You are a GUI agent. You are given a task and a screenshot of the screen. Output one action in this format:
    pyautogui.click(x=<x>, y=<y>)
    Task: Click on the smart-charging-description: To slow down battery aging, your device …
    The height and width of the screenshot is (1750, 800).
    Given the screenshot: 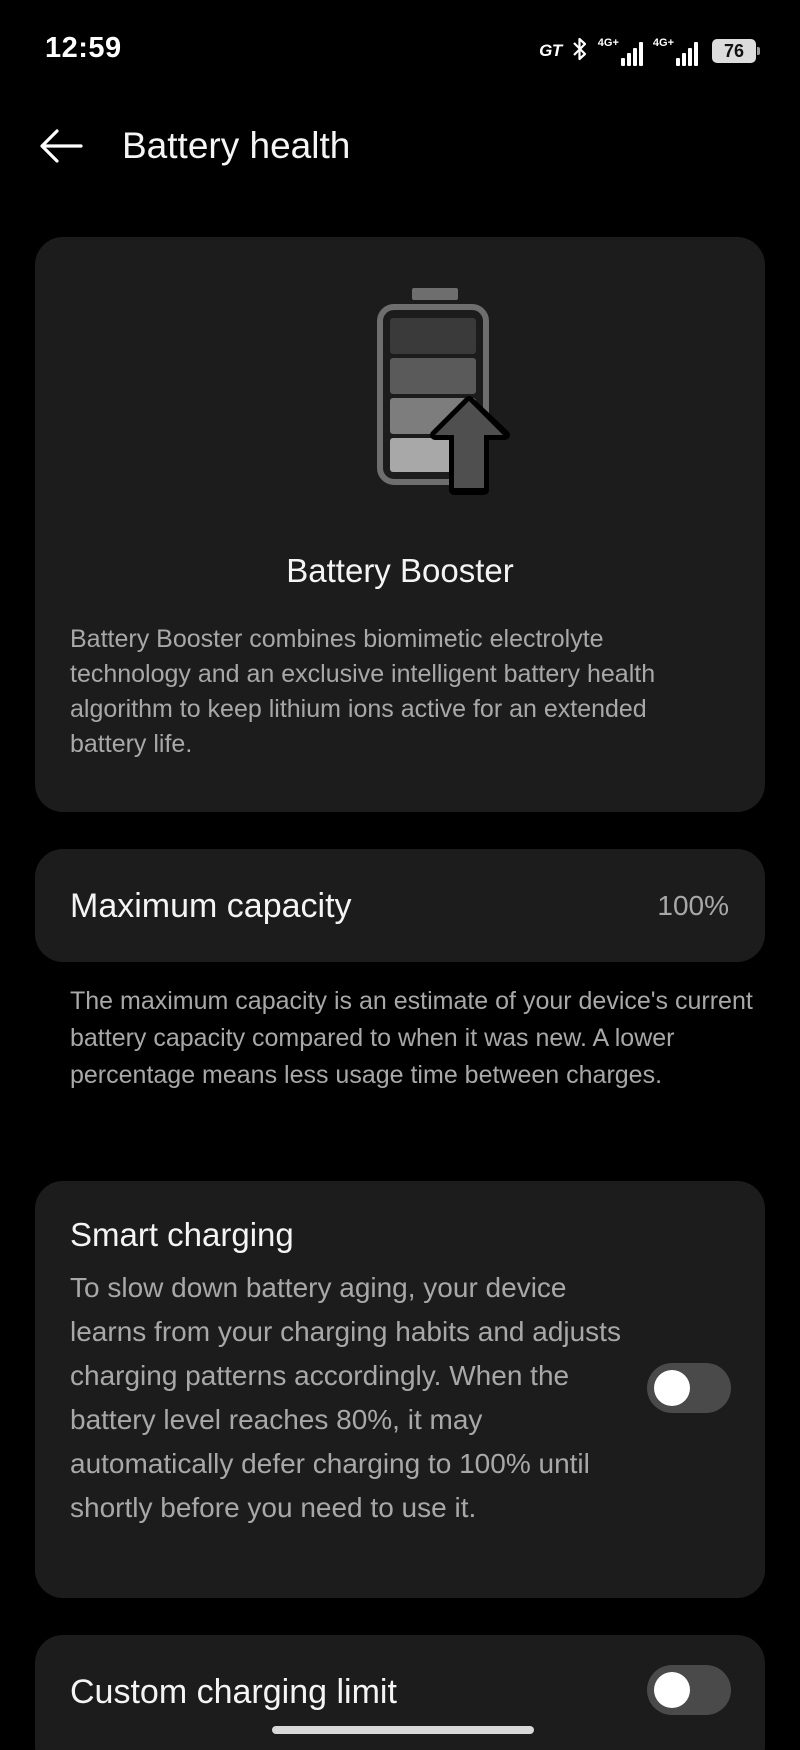 What is the action you would take?
    pyautogui.click(x=345, y=1397)
    